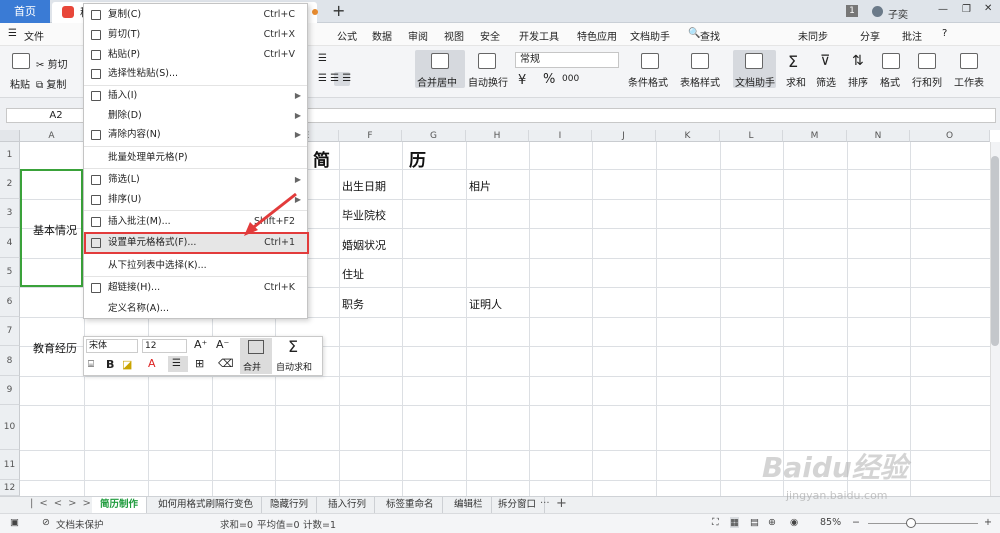 Image resolution: width=1000 pixels, height=533 pixels. I want to click on align-icons: ☰ ☰ ☰, so click(334, 78).